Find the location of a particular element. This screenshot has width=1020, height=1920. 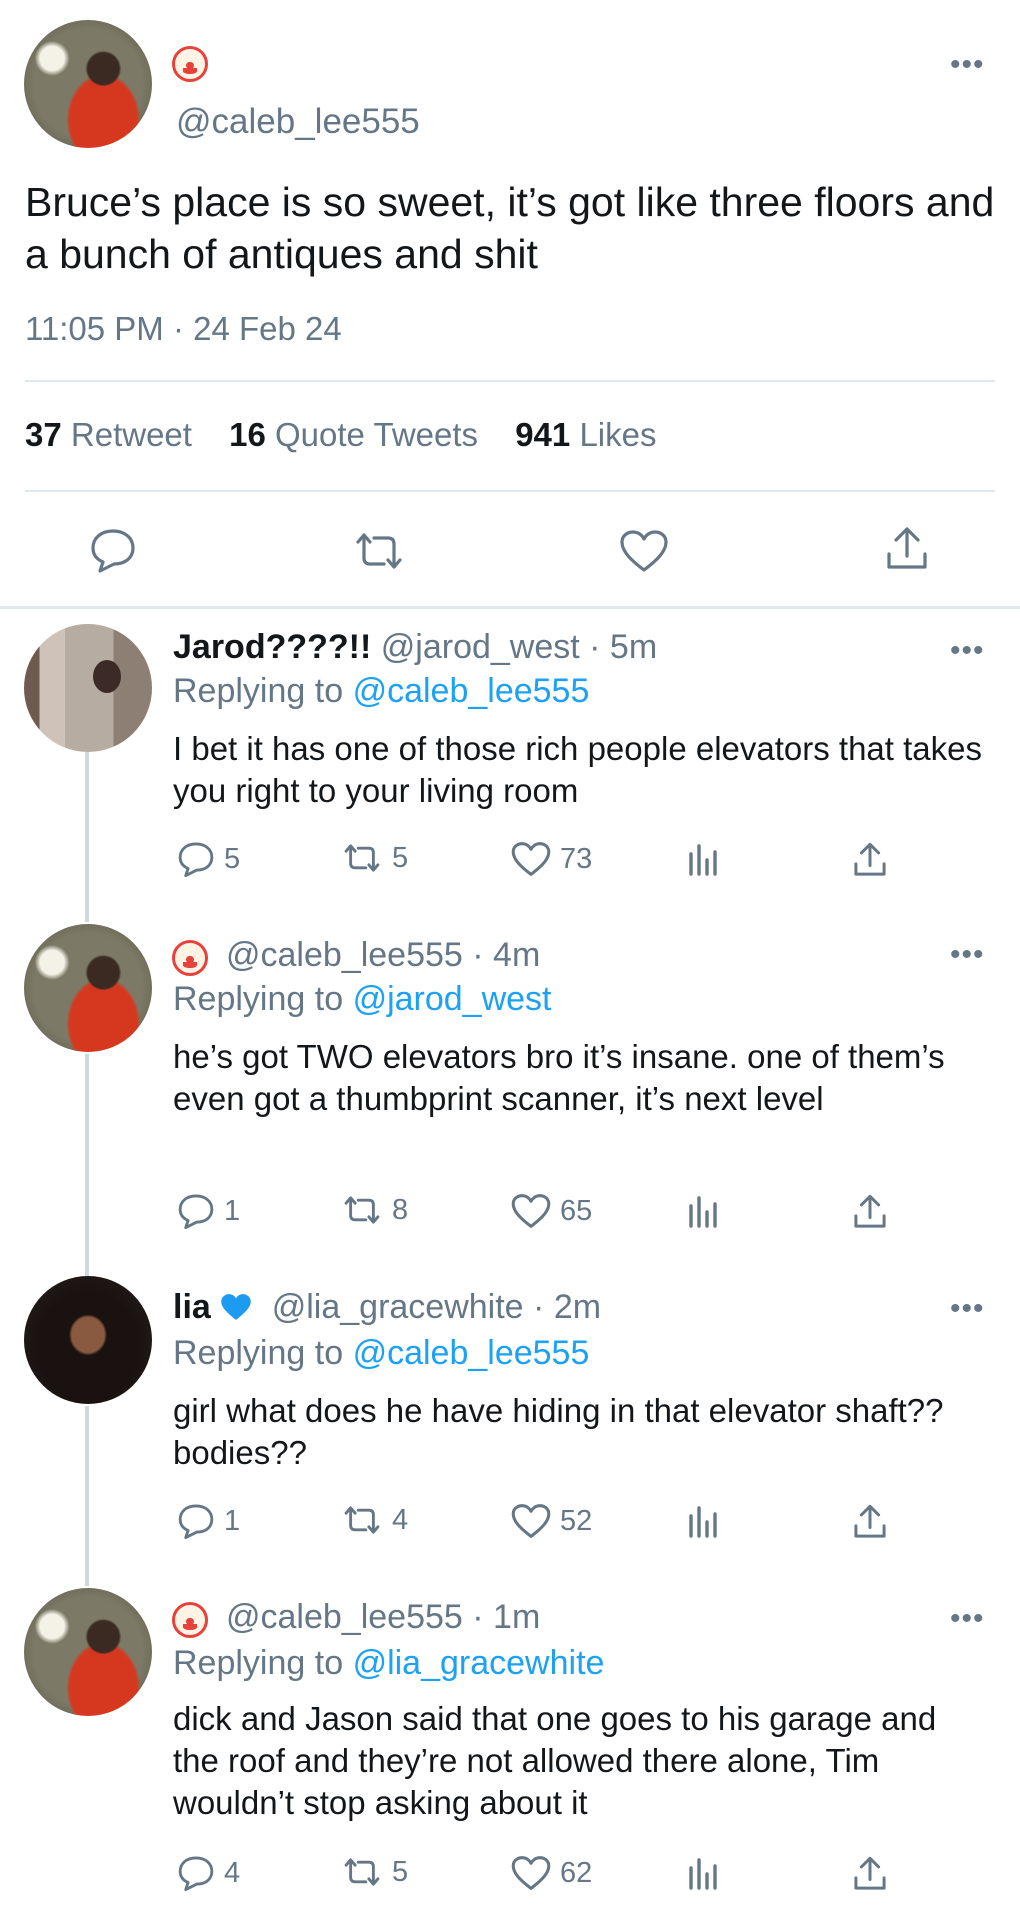

reply-button: 5 is located at coordinates (208, 859).